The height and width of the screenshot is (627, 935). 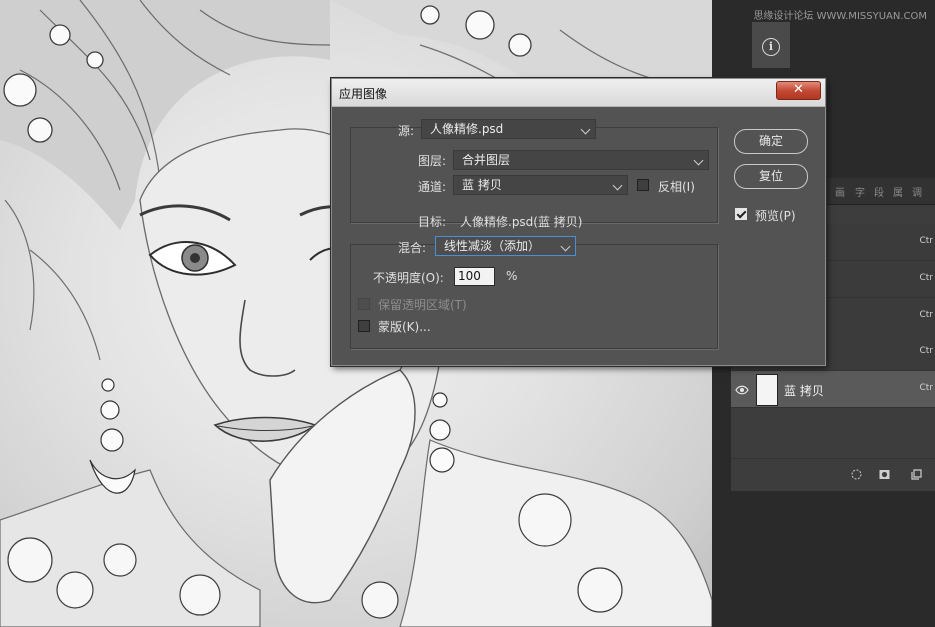 What do you see at coordinates (482, 185) in the screenshot?
I see `channel-value: 蓝 拷贝` at bounding box center [482, 185].